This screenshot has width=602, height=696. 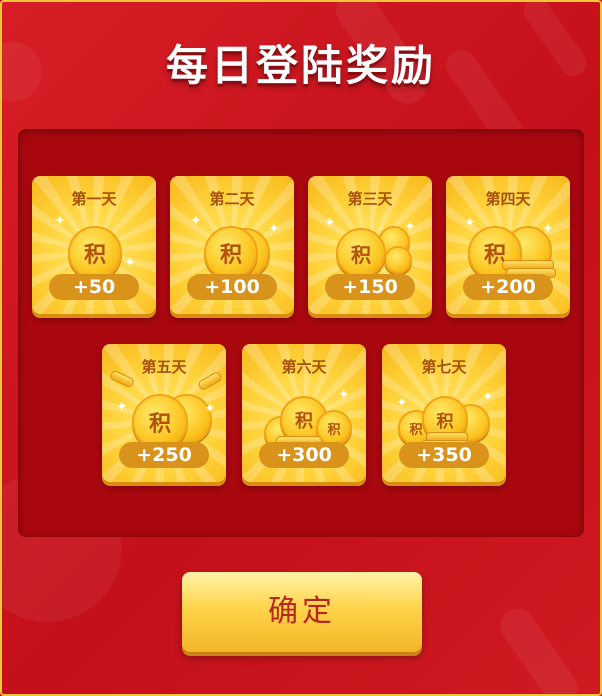 I want to click on day-label: 第三天, so click(x=370, y=199).